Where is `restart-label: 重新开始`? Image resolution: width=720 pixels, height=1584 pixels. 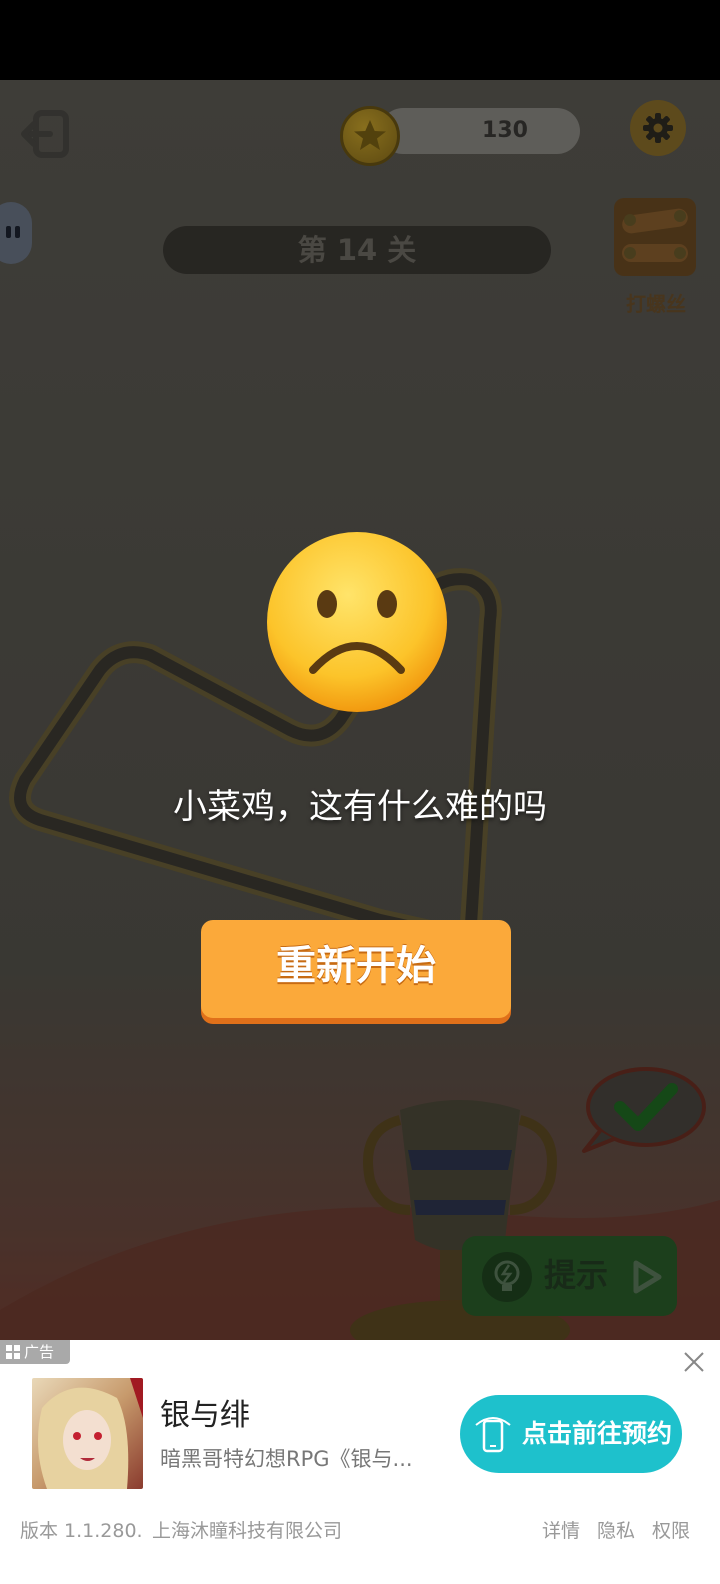
restart-label: 重新开始 is located at coordinates (356, 966).